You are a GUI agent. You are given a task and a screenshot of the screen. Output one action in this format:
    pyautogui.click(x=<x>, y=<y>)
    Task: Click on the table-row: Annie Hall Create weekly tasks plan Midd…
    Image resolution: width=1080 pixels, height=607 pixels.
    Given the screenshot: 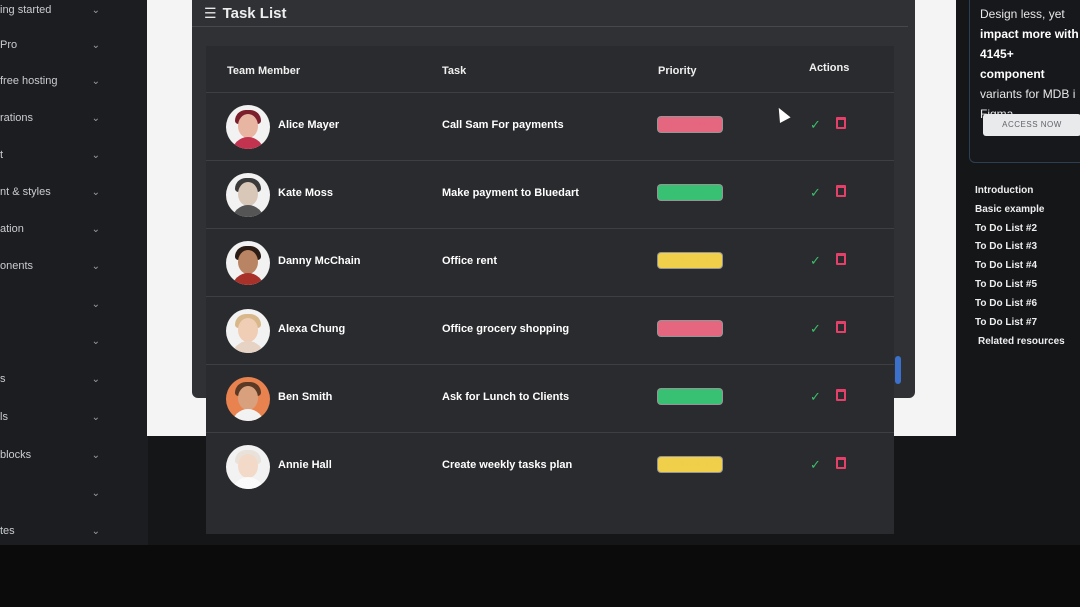 What is the action you would take?
    pyautogui.click(x=550, y=466)
    